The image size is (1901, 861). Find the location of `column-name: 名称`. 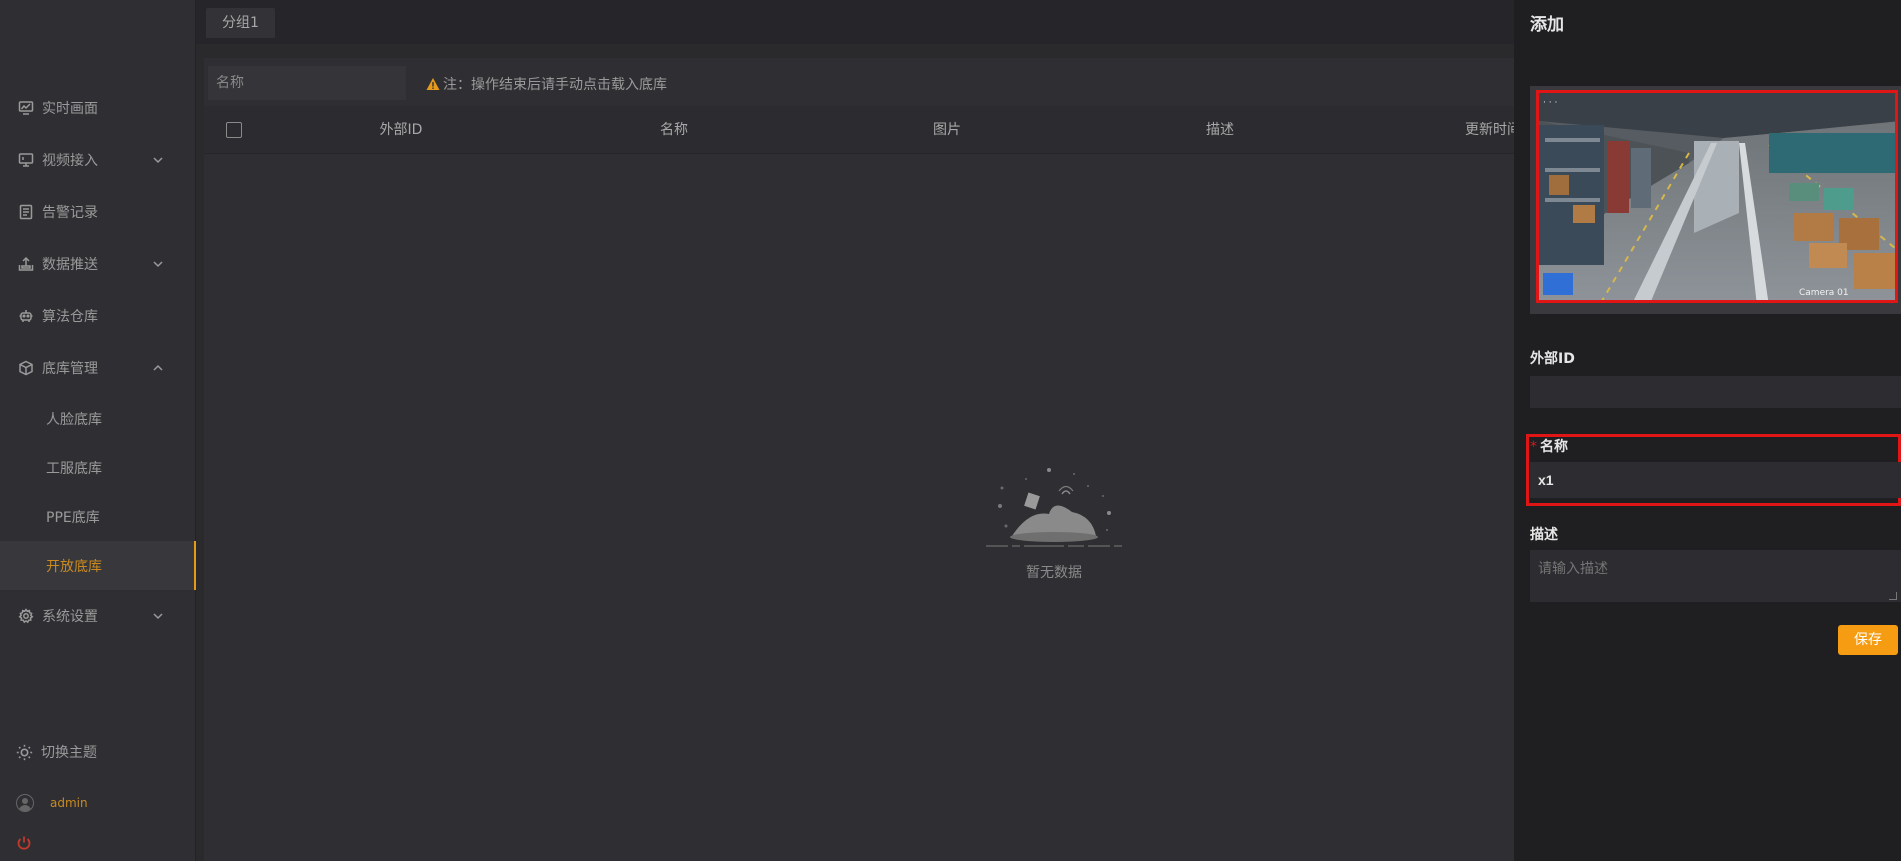

column-name: 名称 is located at coordinates (674, 130).